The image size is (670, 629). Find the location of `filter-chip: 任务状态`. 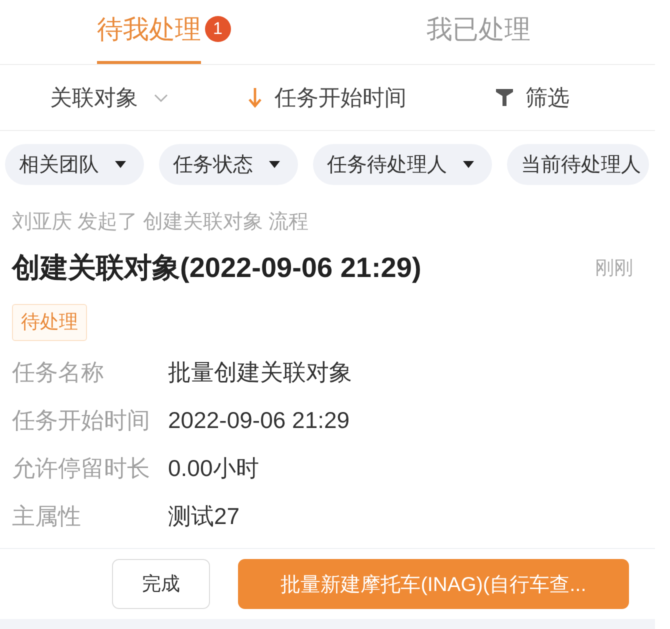

filter-chip: 任务状态 is located at coordinates (228, 164).